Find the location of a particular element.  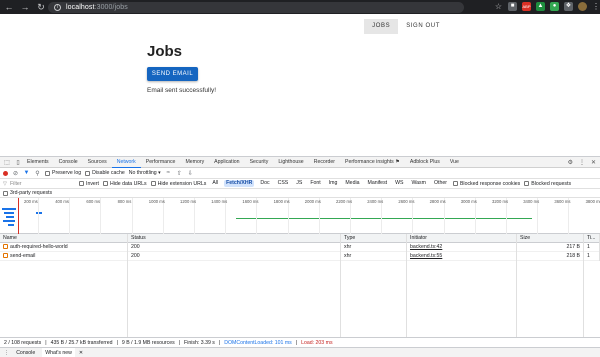

upload-icon: ⇧ is located at coordinates (179, 173).